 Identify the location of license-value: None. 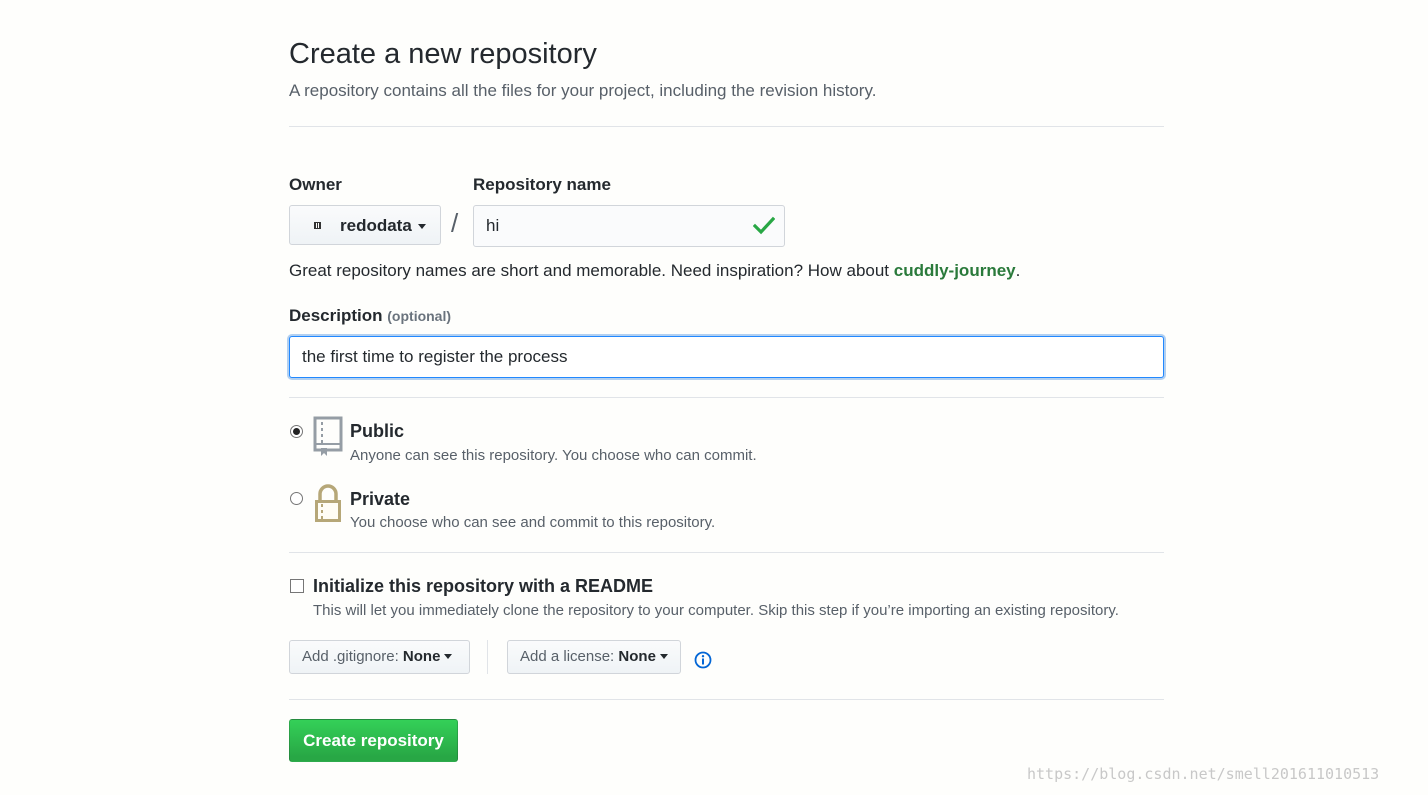
(637, 656).